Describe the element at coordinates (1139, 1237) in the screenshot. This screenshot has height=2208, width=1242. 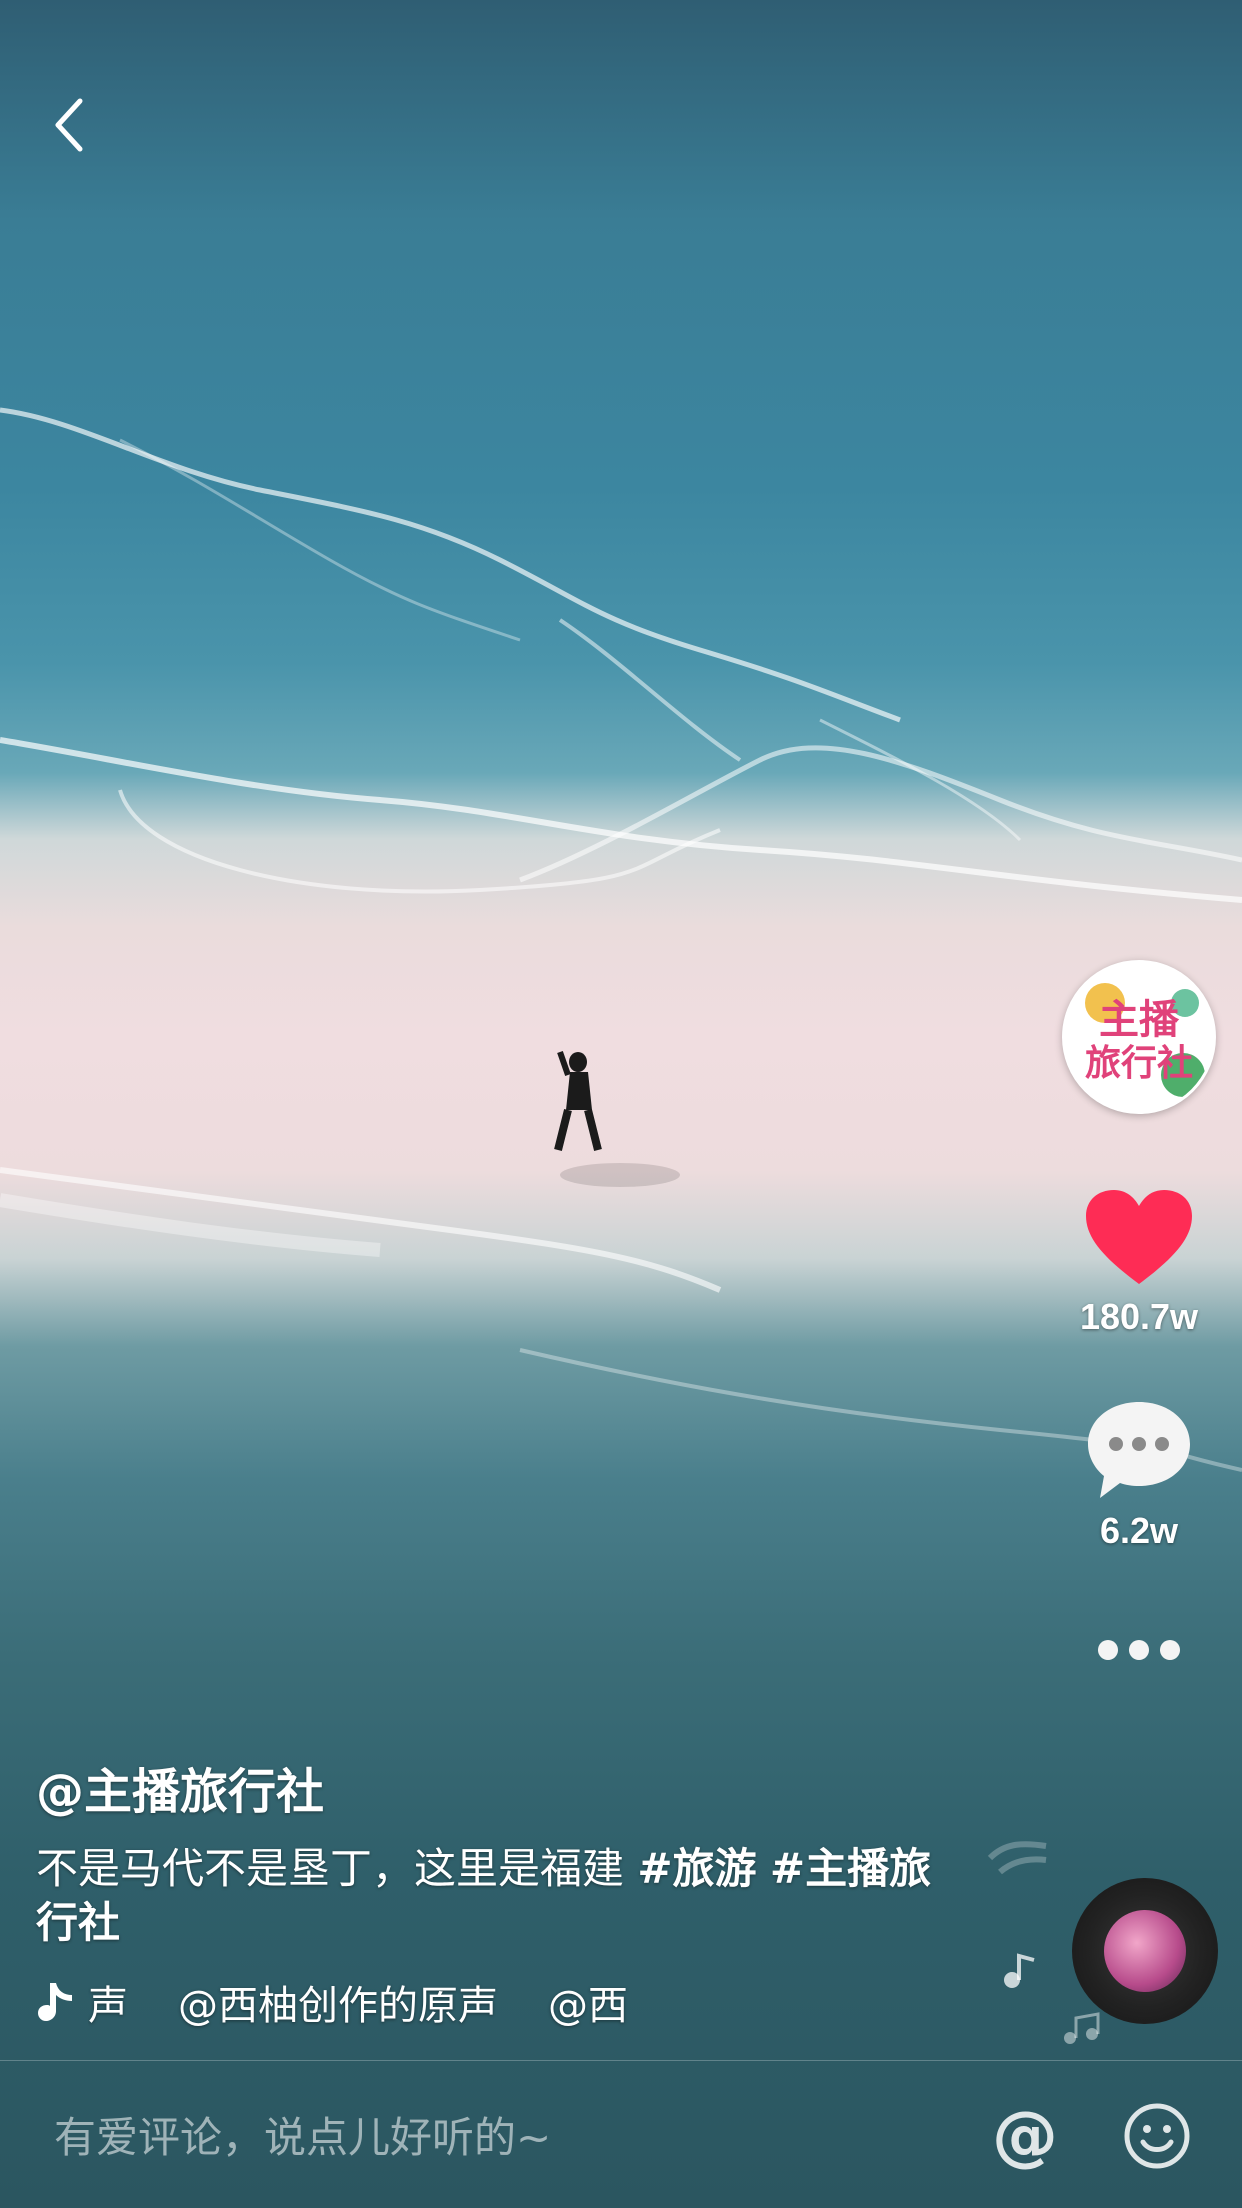
I see `heart-icon` at that location.